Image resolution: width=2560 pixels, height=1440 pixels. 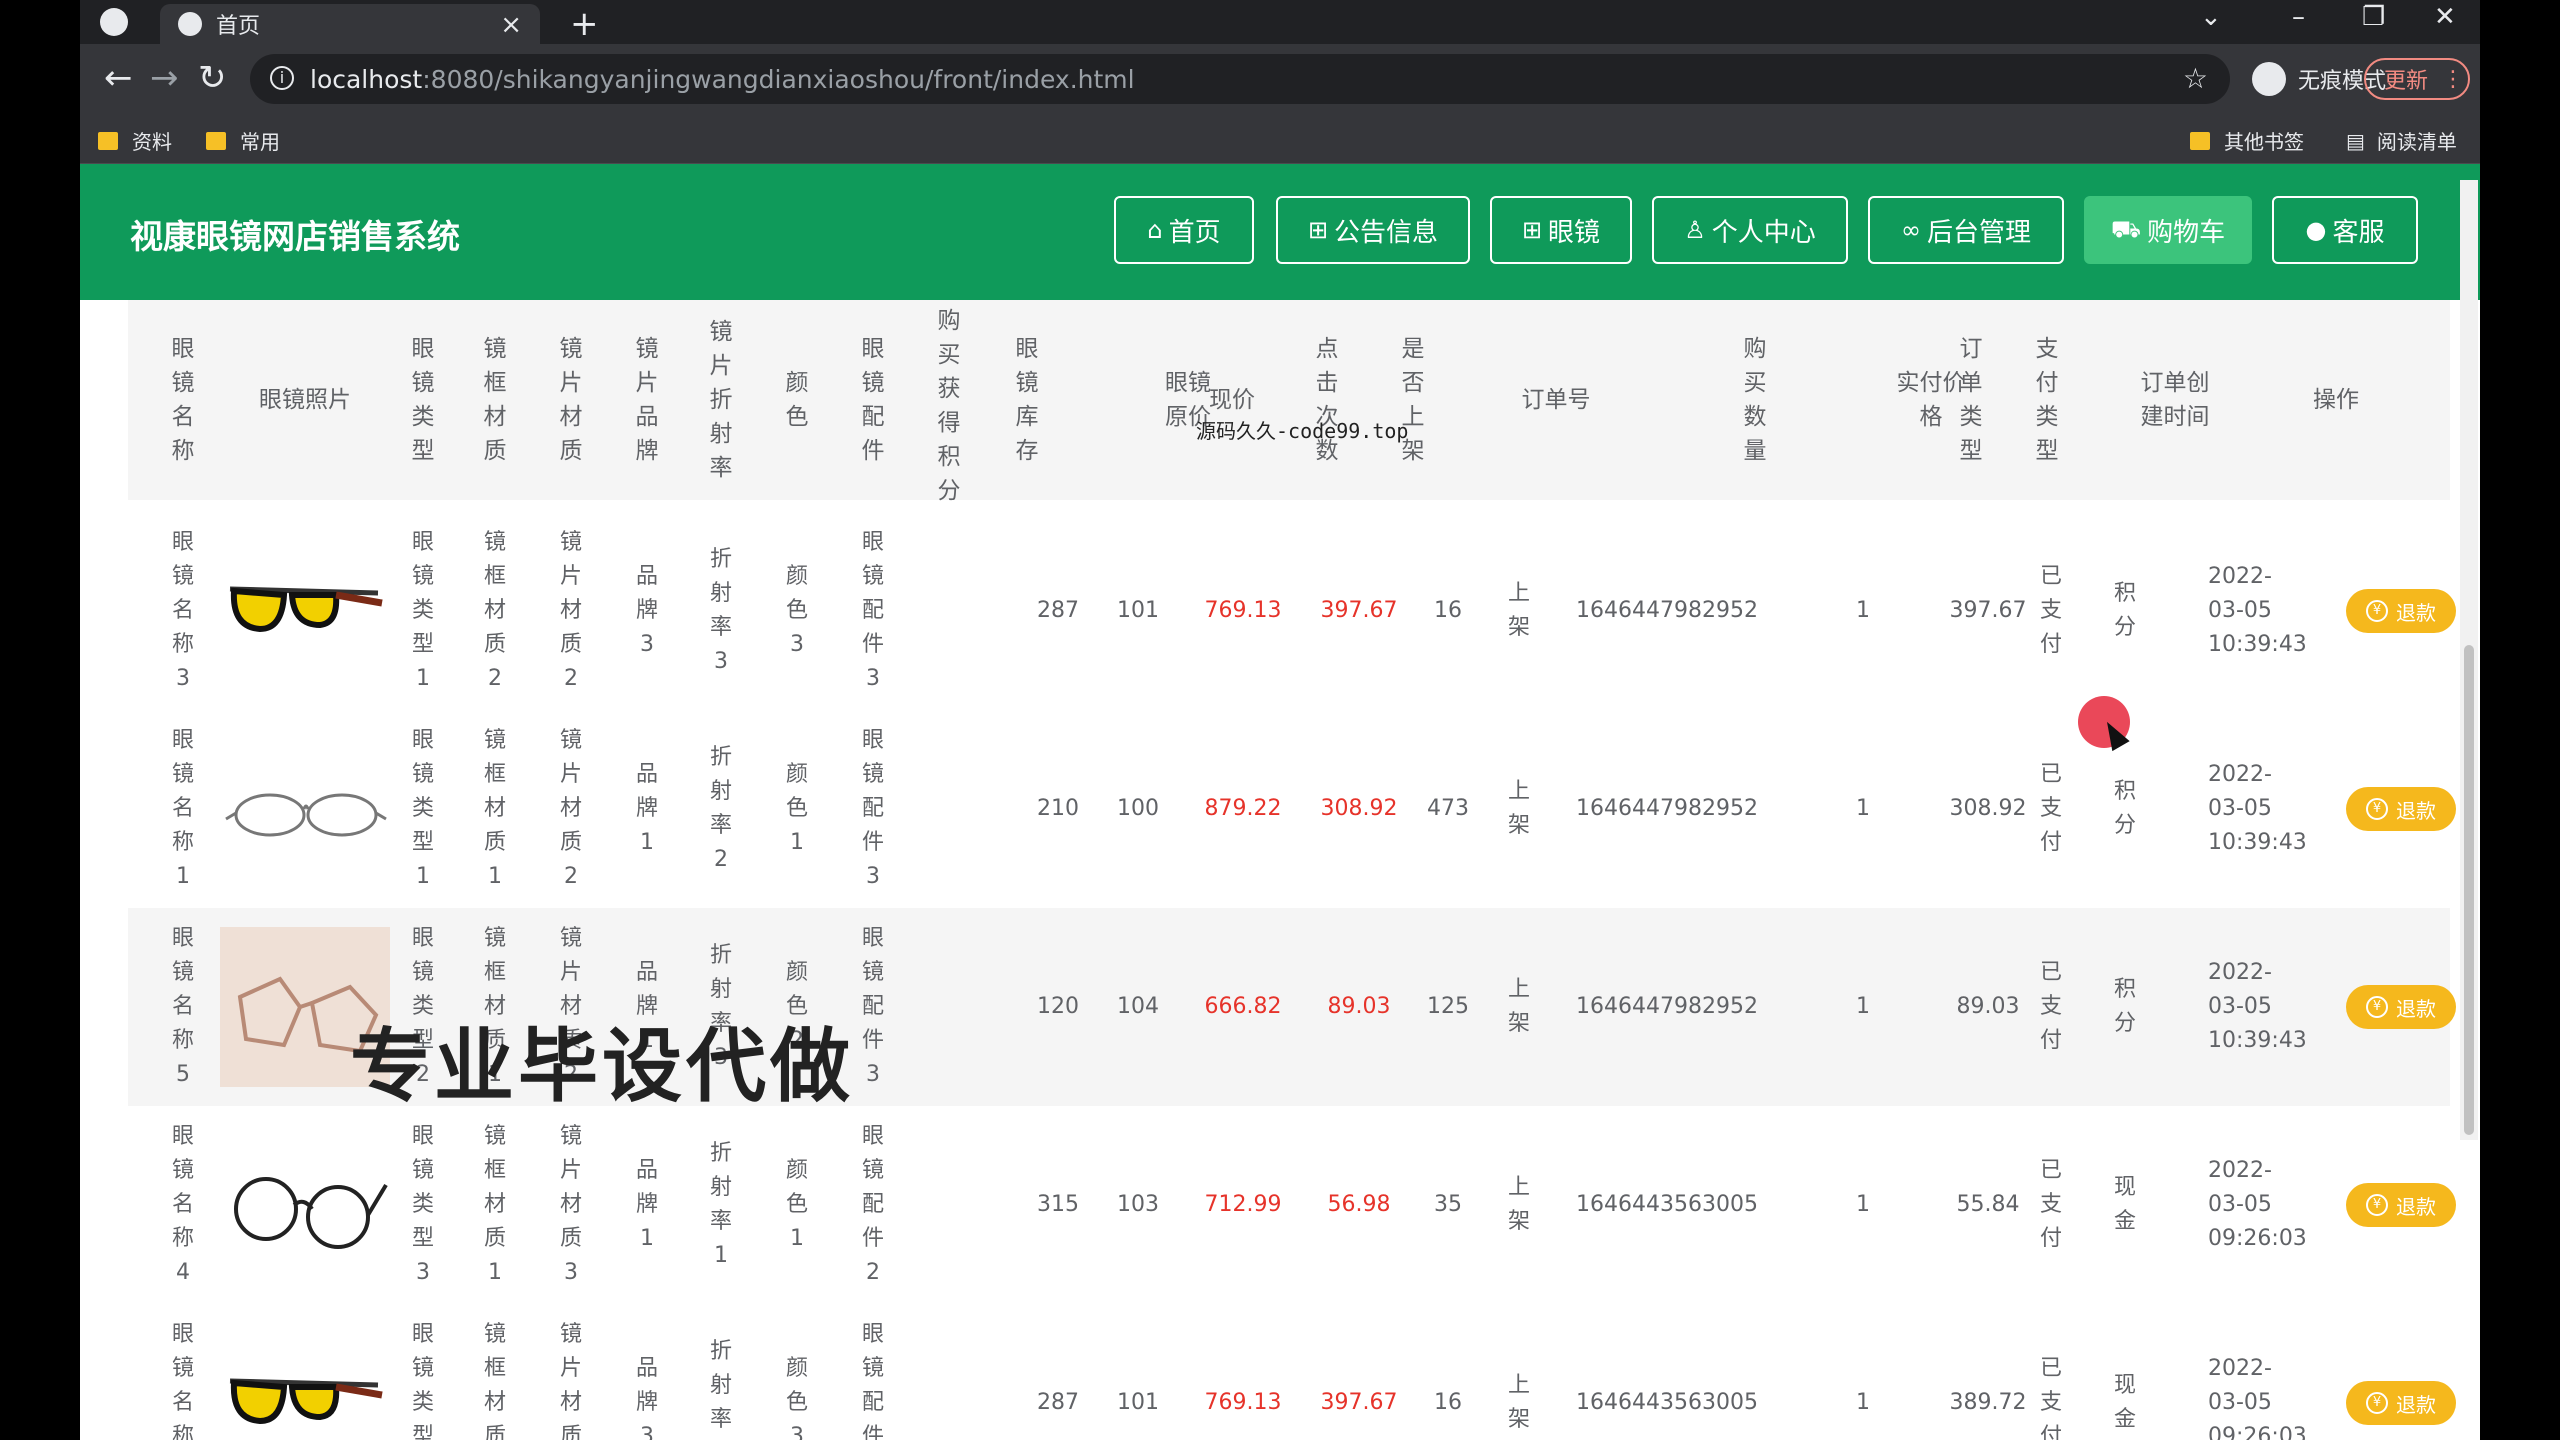 What do you see at coordinates (1386, 232) in the screenshot?
I see `nav-label: 公告信息` at bounding box center [1386, 232].